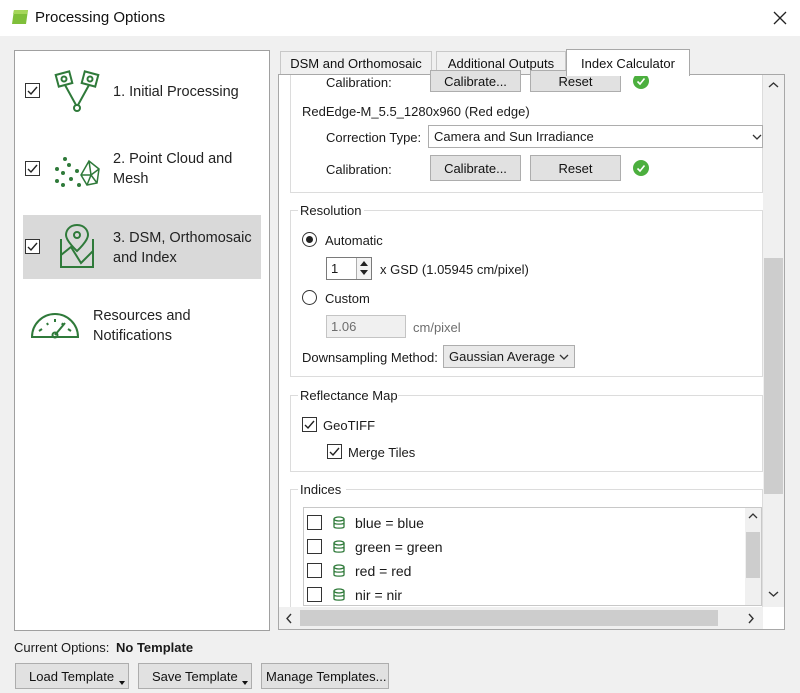 The width and height of the screenshot is (800, 693). What do you see at coordinates (349, 268) in the screenshot?
I see `gsd-multiplier-input: 1` at bounding box center [349, 268].